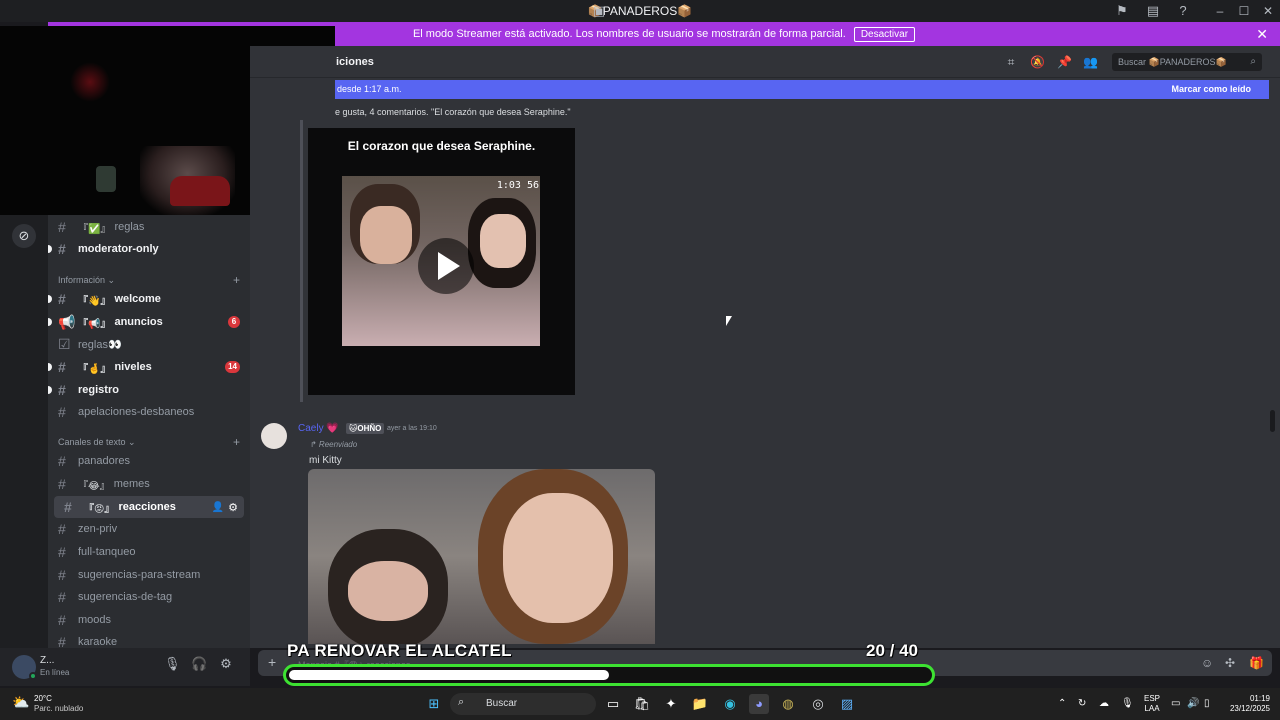 This screenshot has width=1280, height=720. Describe the element at coordinates (1272, 421) in the screenshot. I see `chat-scrollbar` at that location.